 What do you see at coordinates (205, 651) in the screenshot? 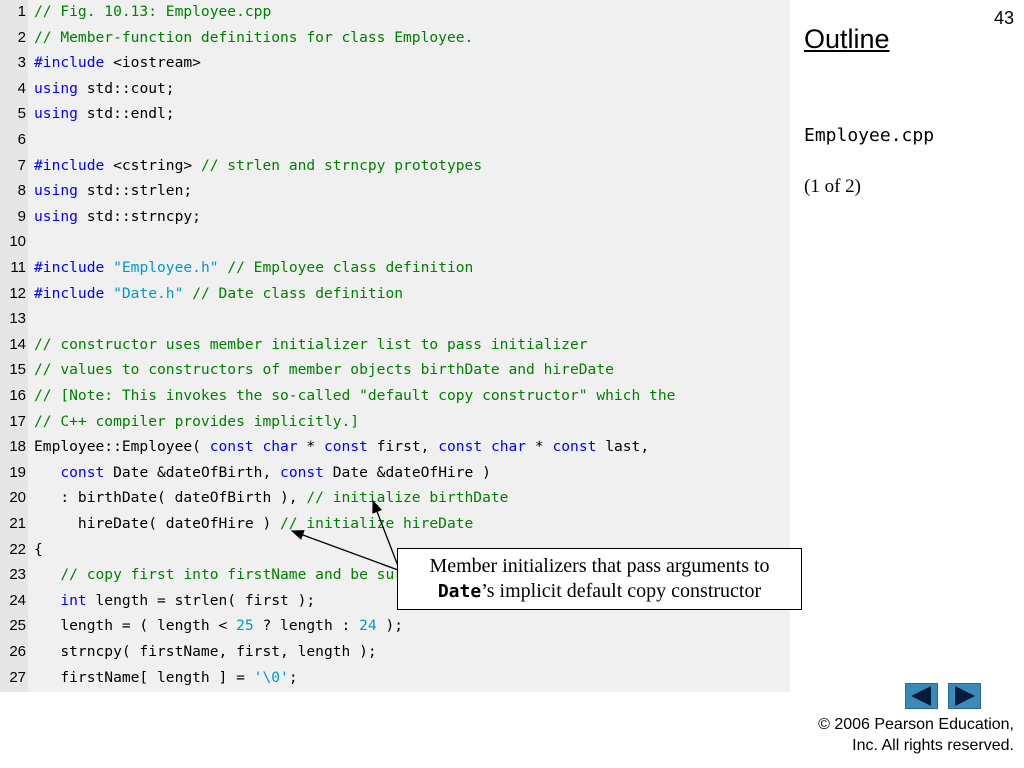
I see `code-text: strncpy( firstName, first, length );` at bounding box center [205, 651].